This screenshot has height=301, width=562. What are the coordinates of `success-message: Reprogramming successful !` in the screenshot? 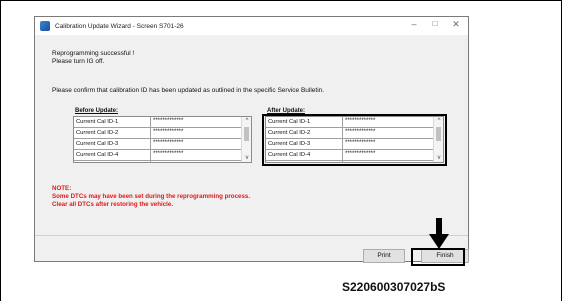 It's located at (93, 53).